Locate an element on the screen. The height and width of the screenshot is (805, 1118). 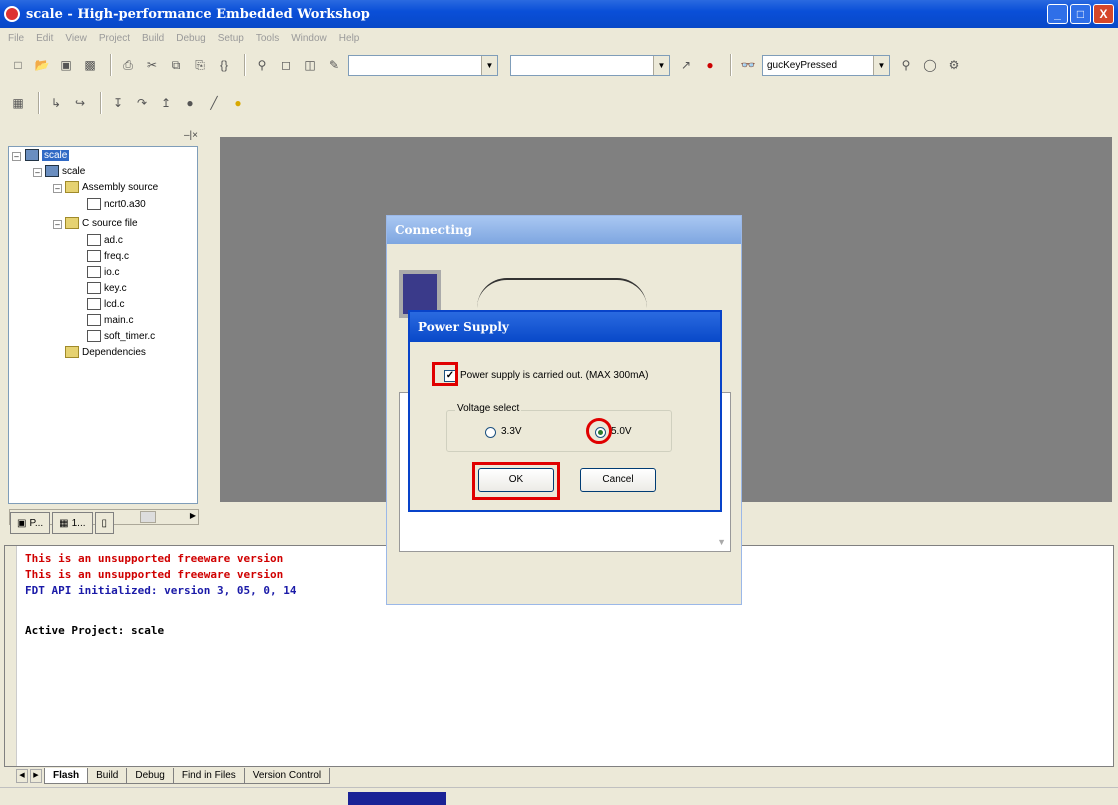
tab-find-in-files: Find in Files is located at coordinates (208, 776).